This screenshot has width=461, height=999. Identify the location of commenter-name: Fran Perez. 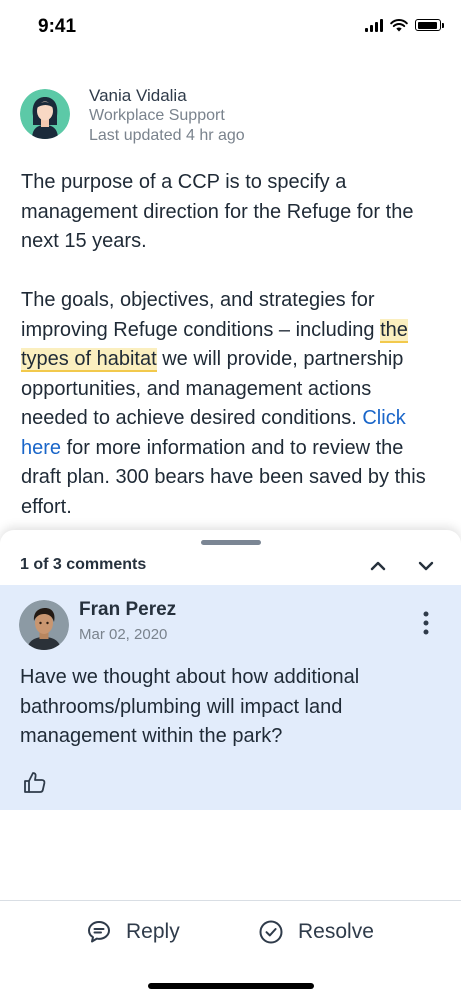
(128, 609).